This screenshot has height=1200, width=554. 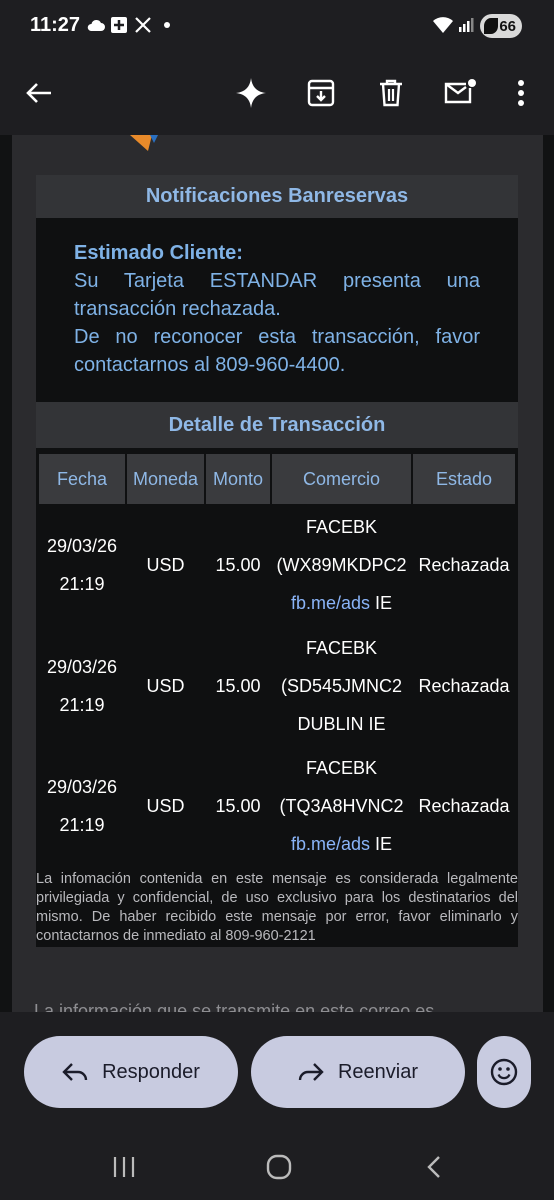 What do you see at coordinates (461, 93) in the screenshot?
I see `mark-unread-icon` at bounding box center [461, 93].